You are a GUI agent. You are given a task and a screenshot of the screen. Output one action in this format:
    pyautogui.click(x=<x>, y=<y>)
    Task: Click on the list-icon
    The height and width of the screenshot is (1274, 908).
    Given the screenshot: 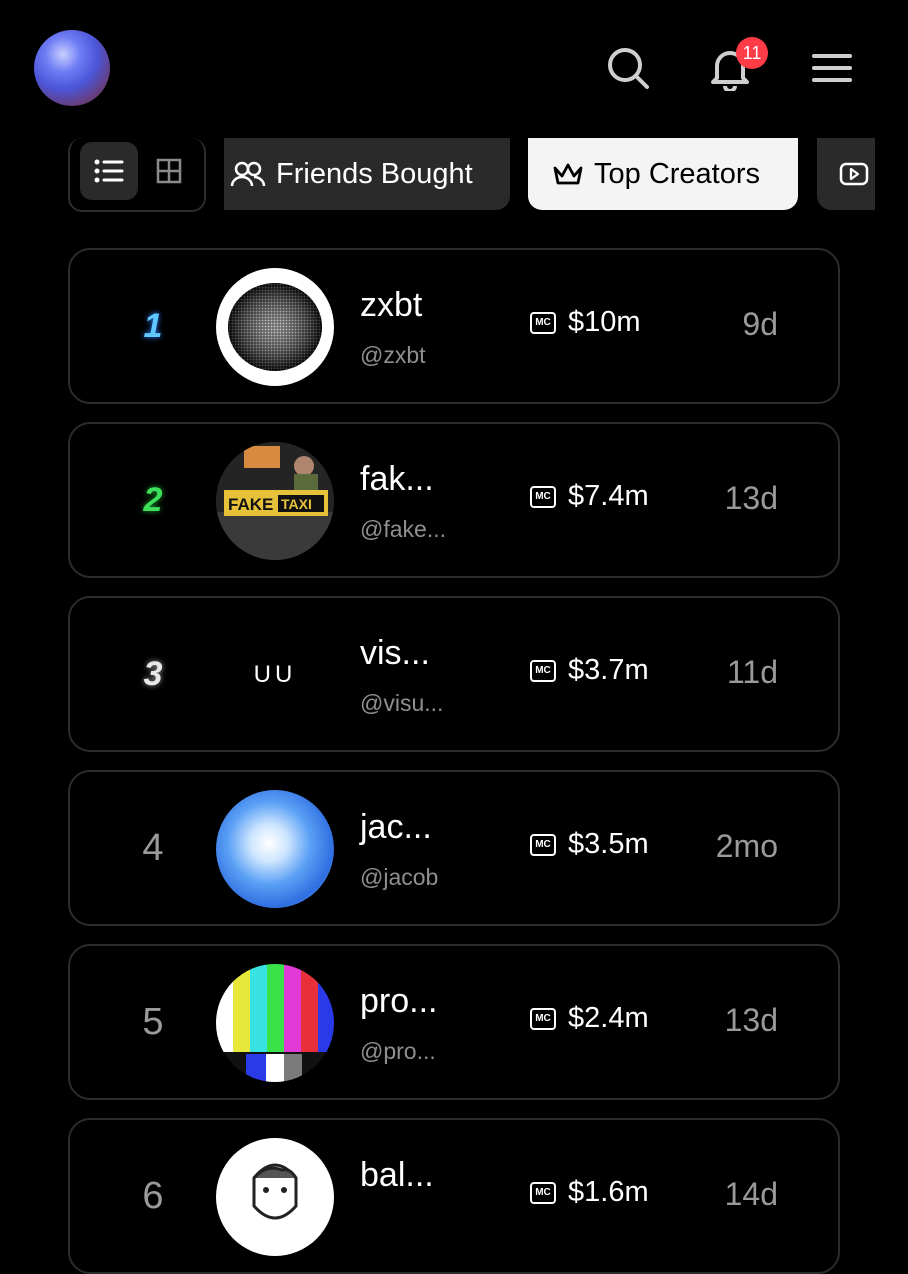 What is the action you would take?
    pyautogui.click(x=109, y=171)
    